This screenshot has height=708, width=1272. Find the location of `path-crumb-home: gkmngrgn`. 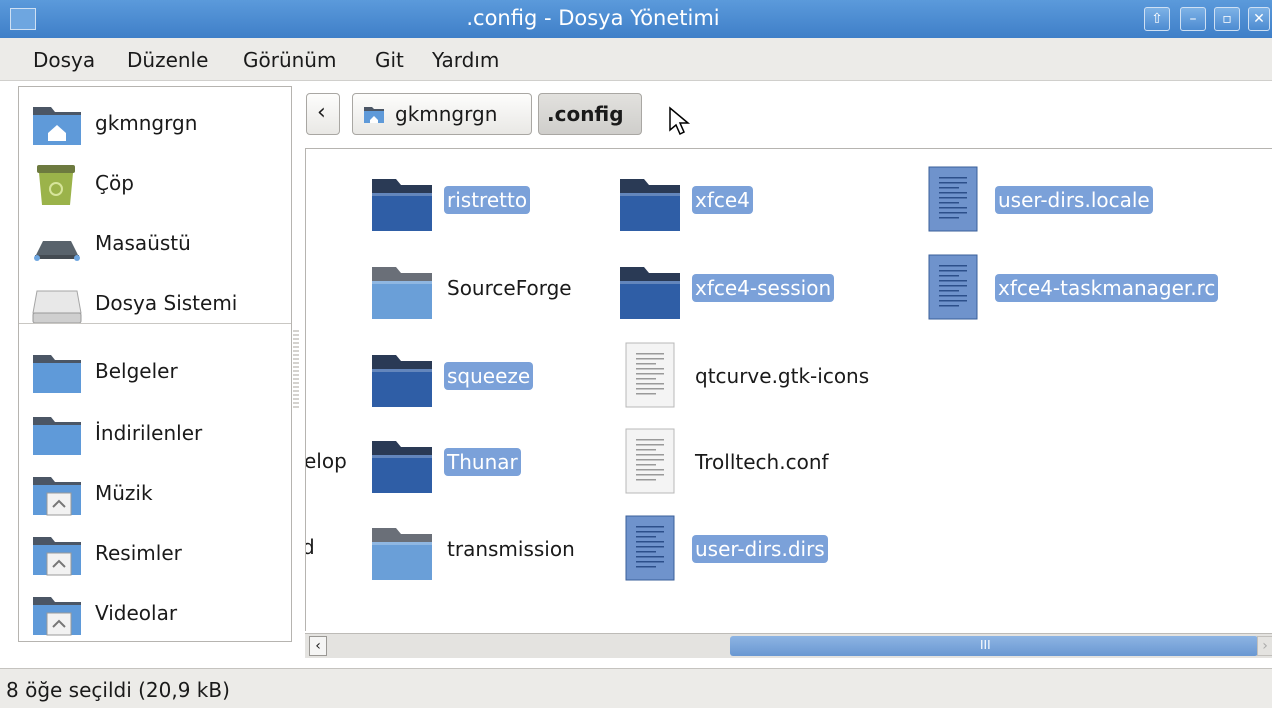

path-crumb-home: gkmngrgn is located at coordinates (442, 114).